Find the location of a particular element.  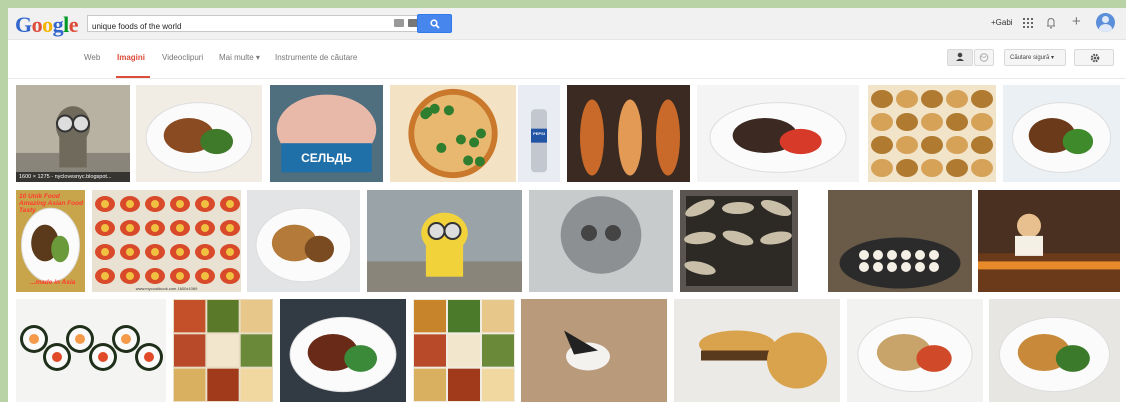

image-herring-can: СЕЛЬДЬ is located at coordinates (326, 133).